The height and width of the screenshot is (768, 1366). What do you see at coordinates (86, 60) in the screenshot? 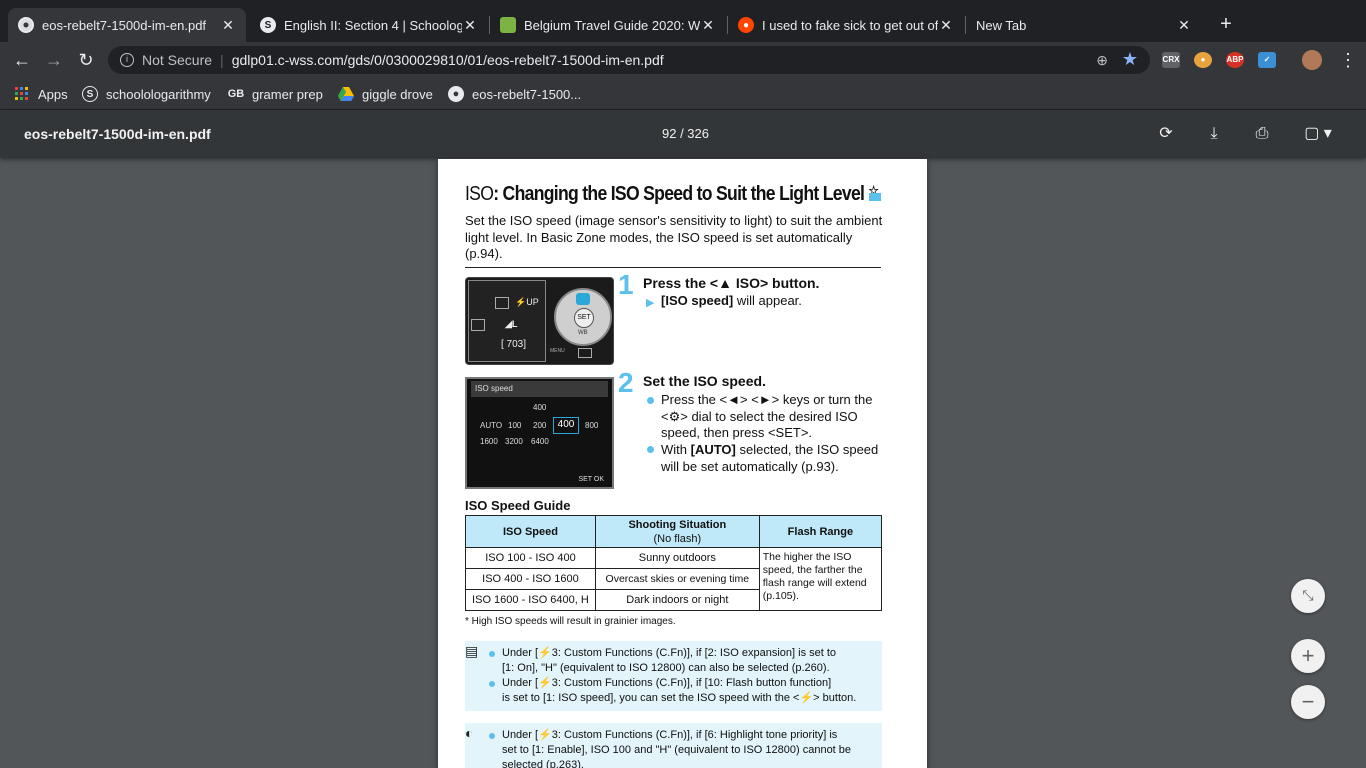
I see `reload-button: ↻` at bounding box center [86, 60].